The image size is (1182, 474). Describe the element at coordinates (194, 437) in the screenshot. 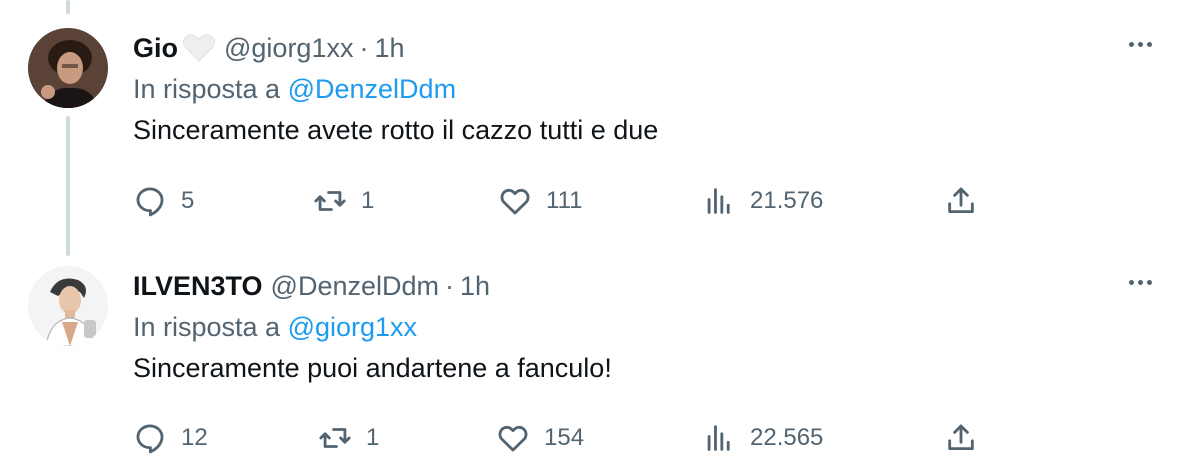

I see `reply-count: 12` at that location.